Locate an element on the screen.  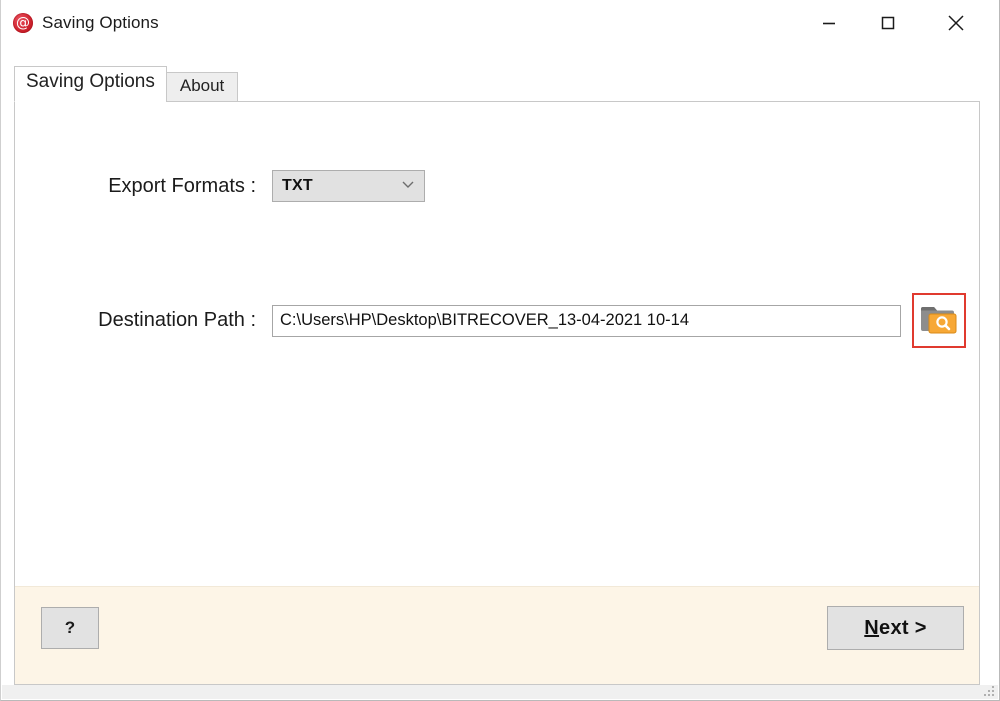
help-button: ? is located at coordinates (70, 628).